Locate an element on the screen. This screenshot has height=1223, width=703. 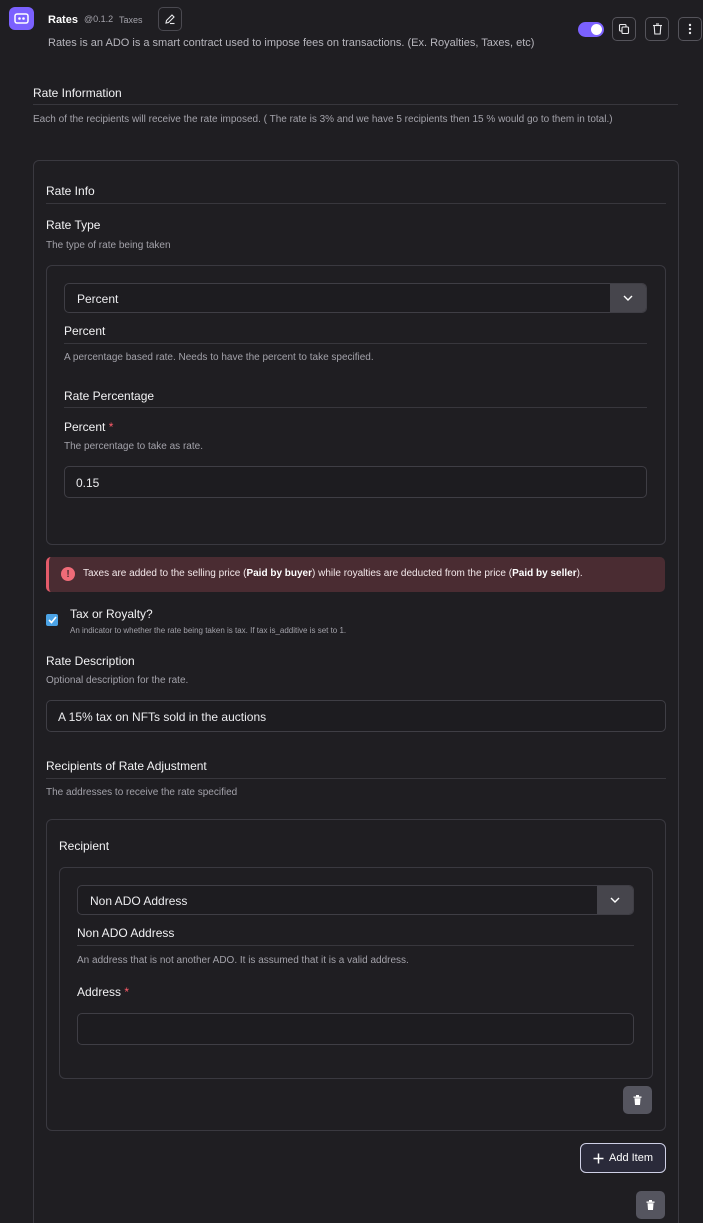
delete-rate-button is located at coordinates (650, 1205).